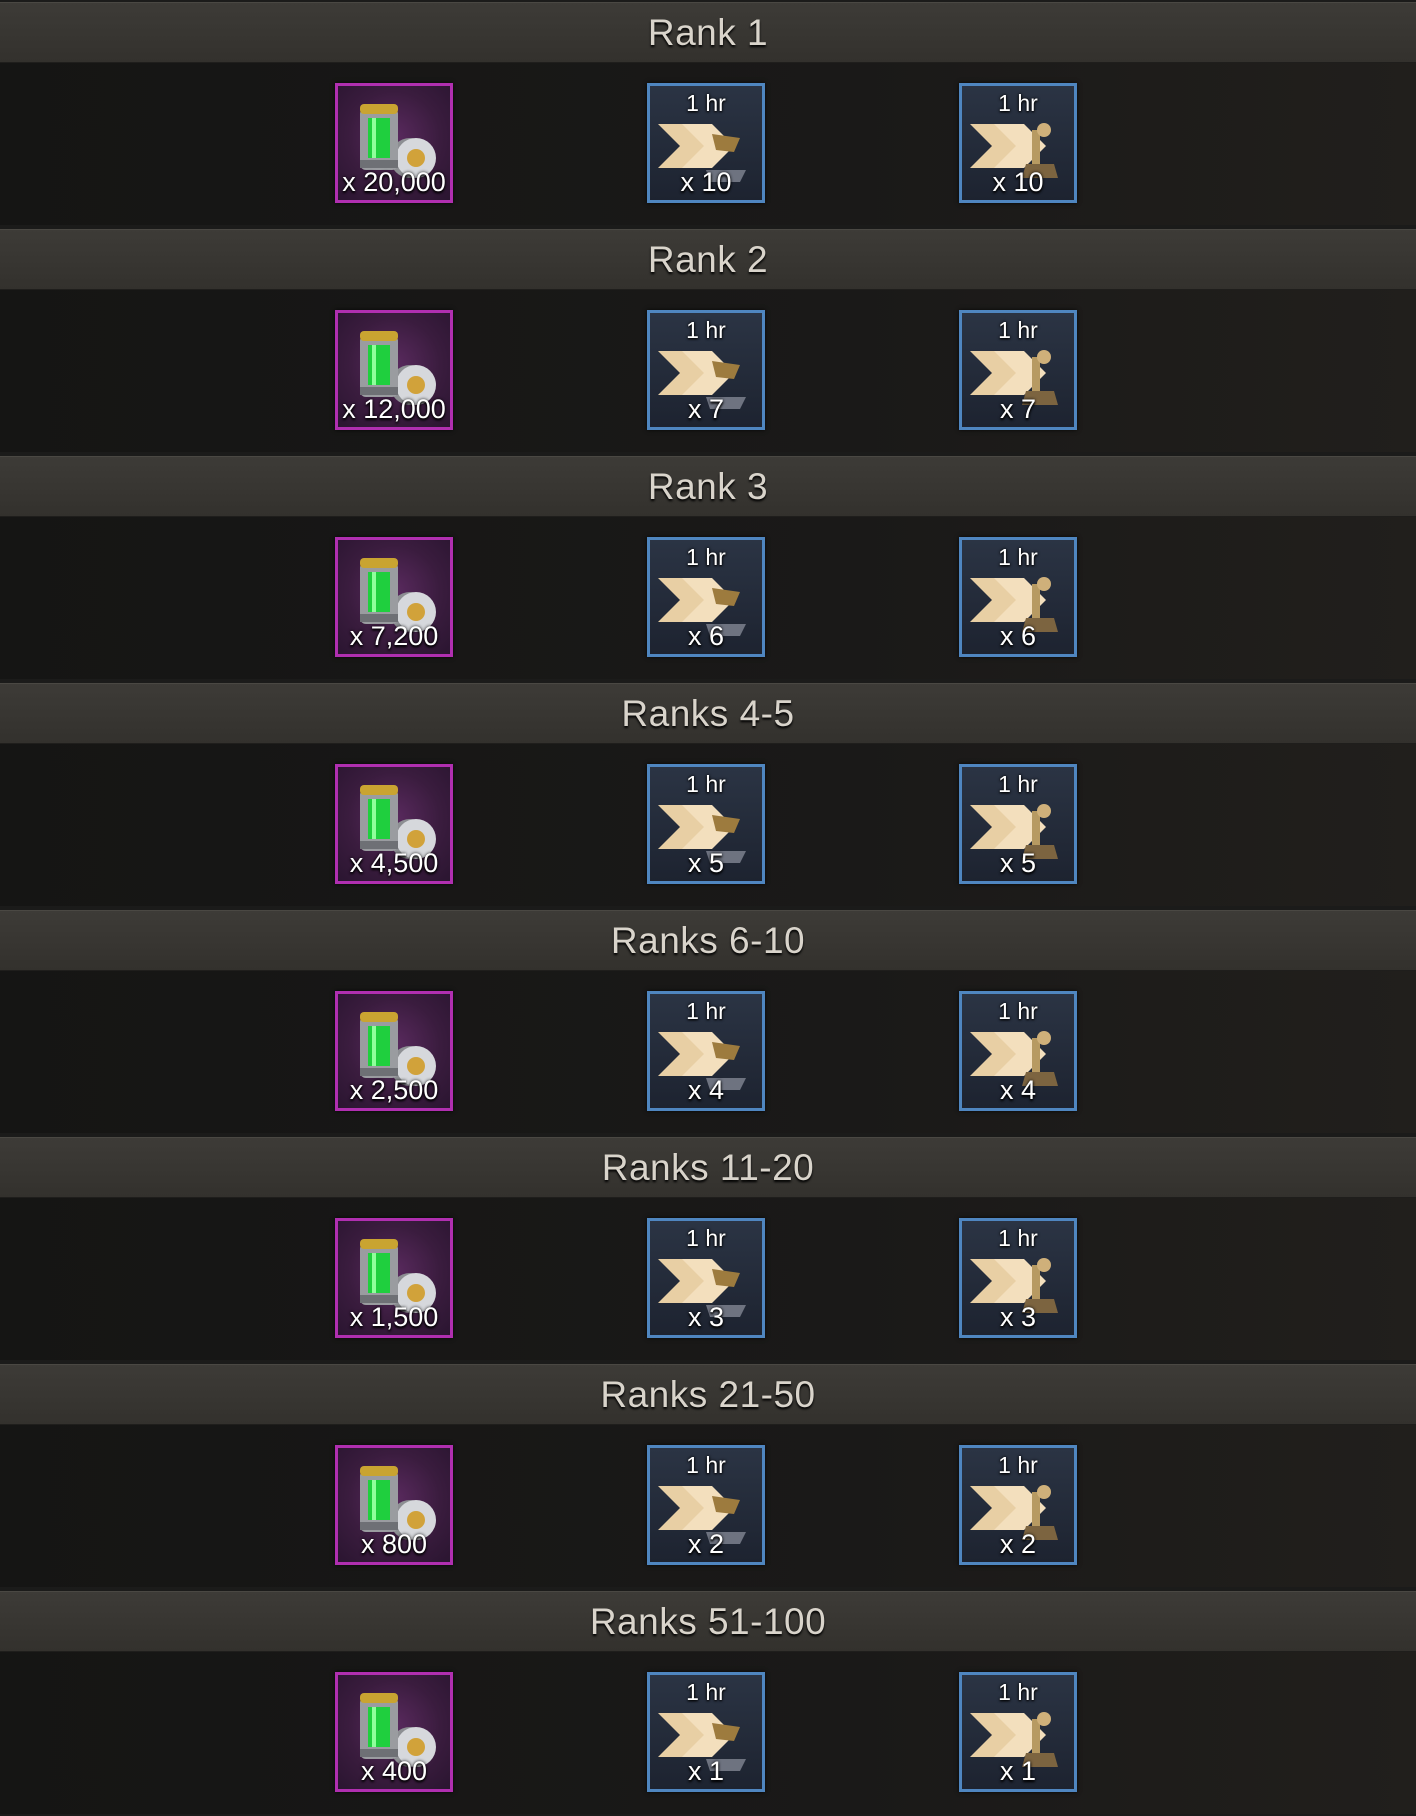 This screenshot has width=1416, height=1816. I want to click on training-speedup-reward-item: 1 hr x 1, so click(706, 1732).